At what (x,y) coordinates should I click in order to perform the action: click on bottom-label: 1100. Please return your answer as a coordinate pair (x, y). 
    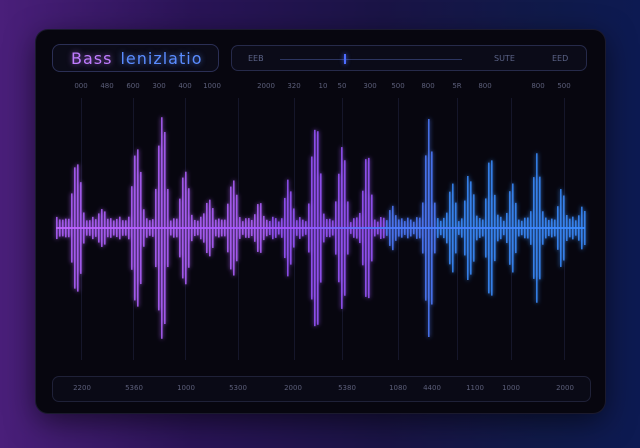
    Looking at the image, I should click on (475, 388).